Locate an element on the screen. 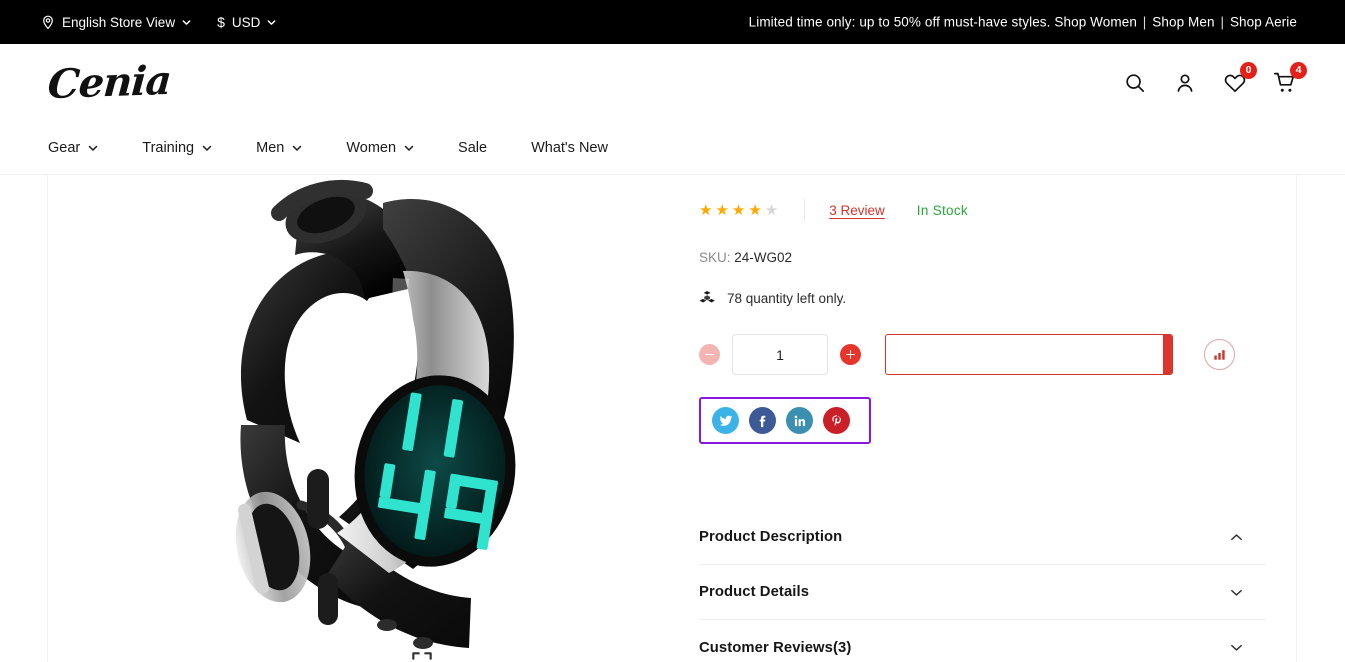 Image resolution: width=1345 pixels, height=662 pixels. stacked-cubes-icon is located at coordinates (707, 298).